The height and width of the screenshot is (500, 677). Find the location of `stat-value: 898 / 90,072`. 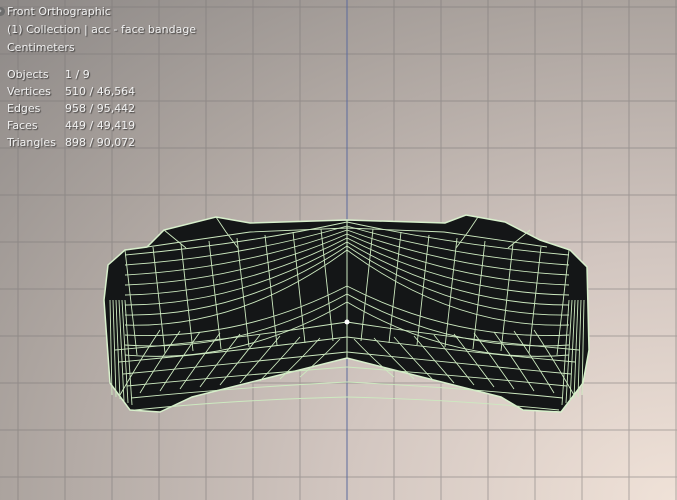

stat-value: 898 / 90,072 is located at coordinates (100, 142).